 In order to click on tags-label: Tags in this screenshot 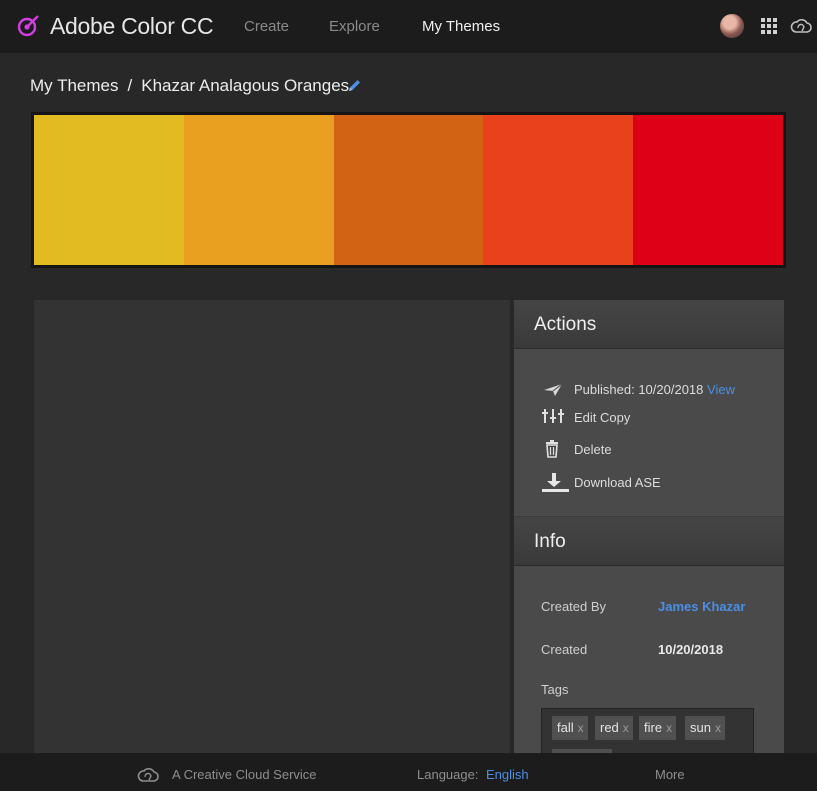, I will do `click(555, 689)`.